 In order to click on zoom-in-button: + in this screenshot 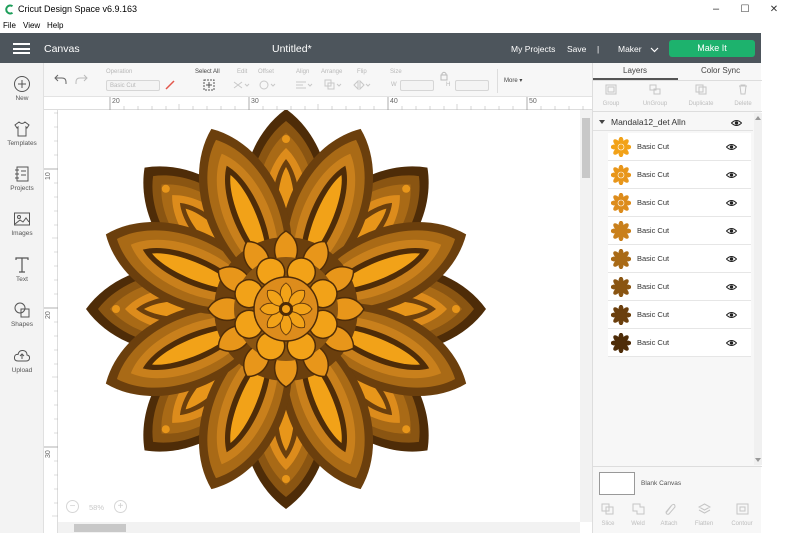, I will do `click(120, 506)`.